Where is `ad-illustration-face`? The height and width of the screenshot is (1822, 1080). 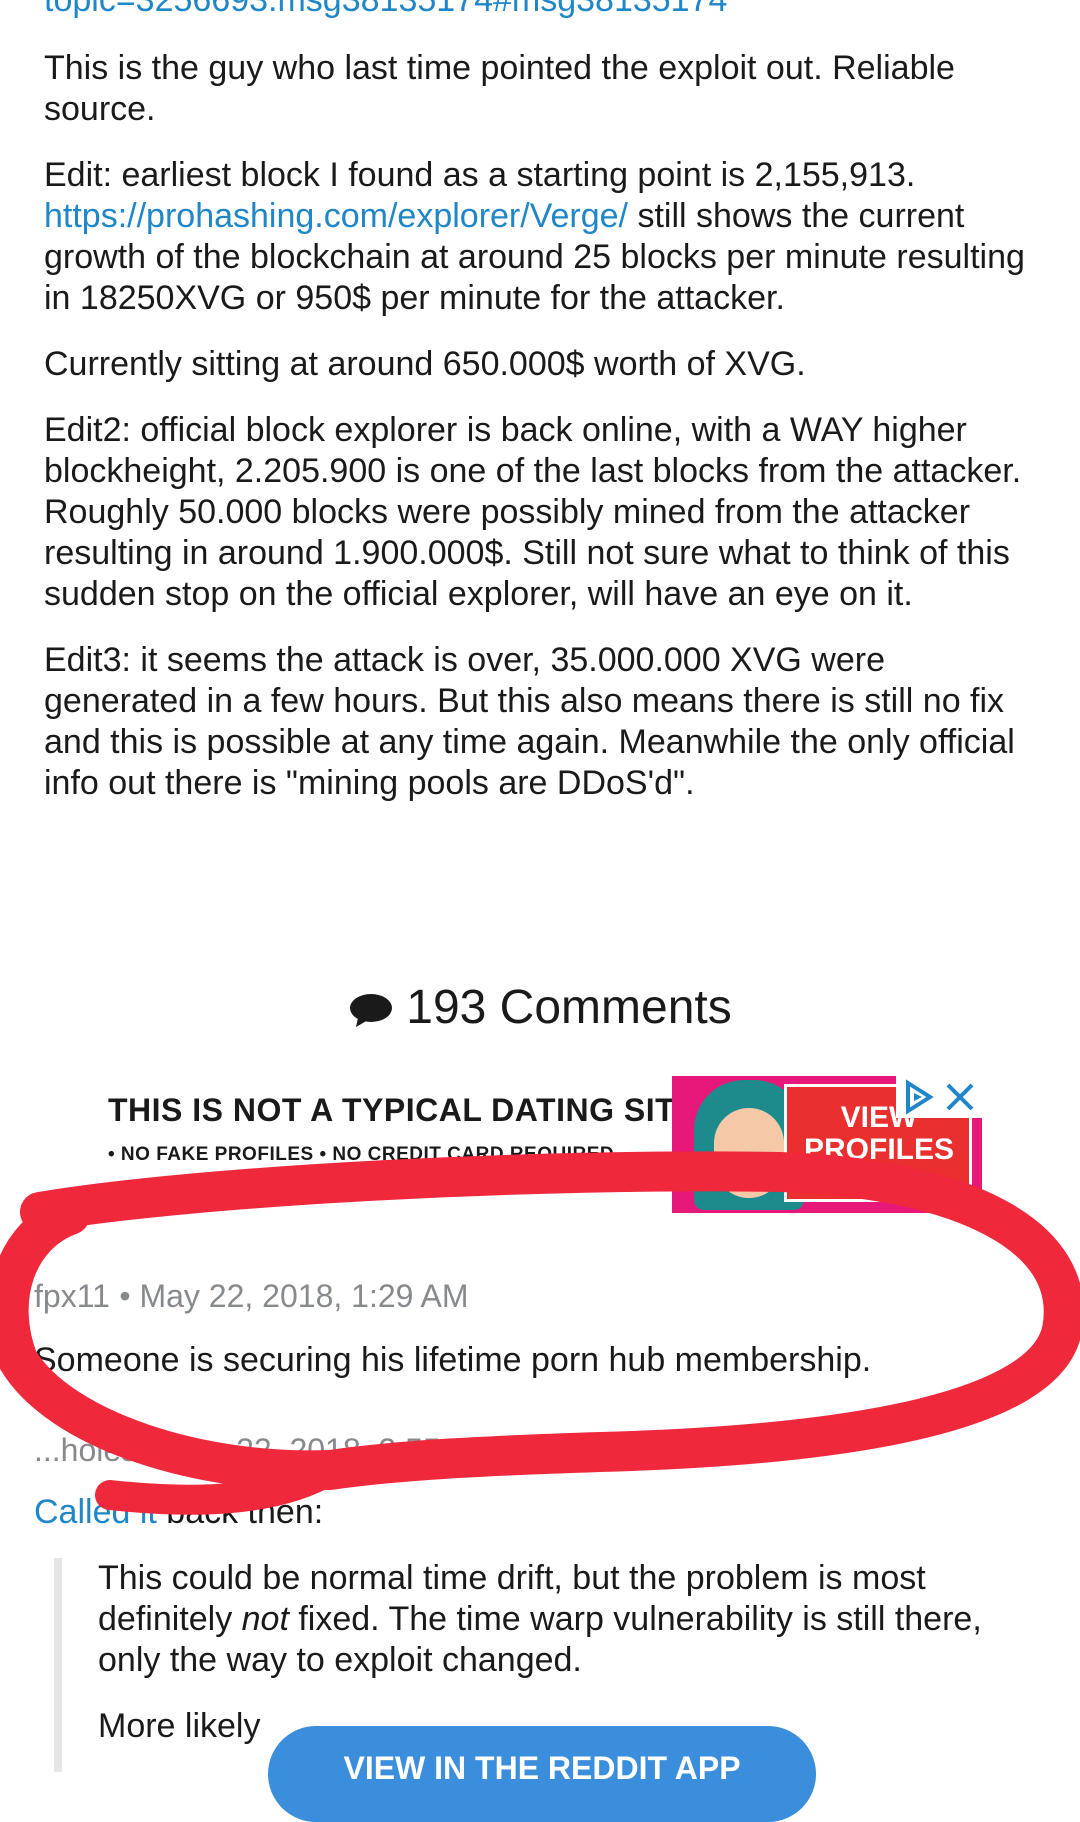 ad-illustration-face is located at coordinates (749, 1153).